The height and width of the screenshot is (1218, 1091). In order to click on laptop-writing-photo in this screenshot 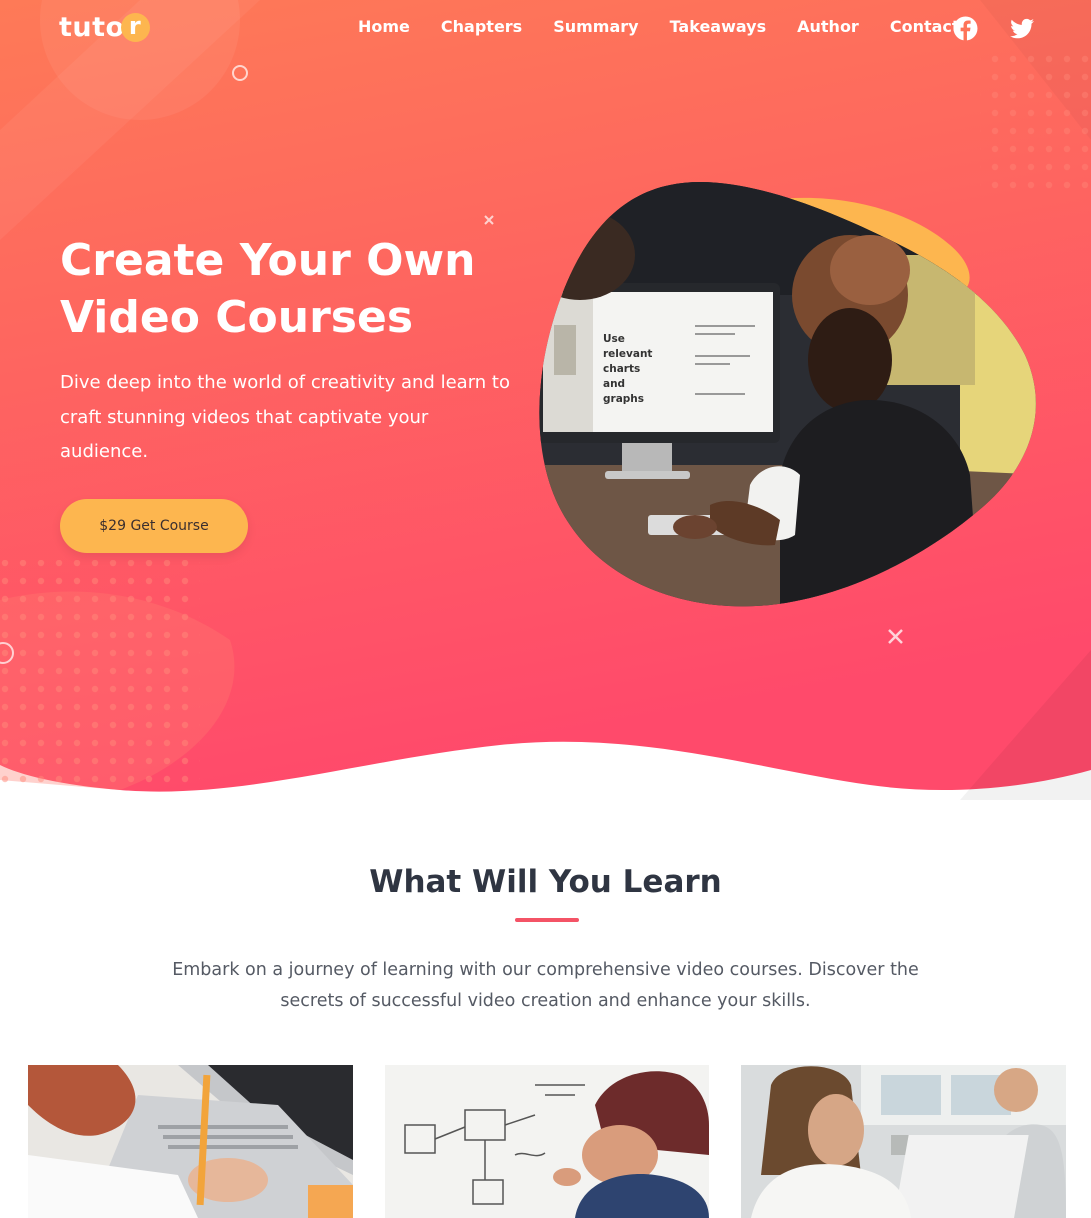, I will do `click(190, 1141)`.